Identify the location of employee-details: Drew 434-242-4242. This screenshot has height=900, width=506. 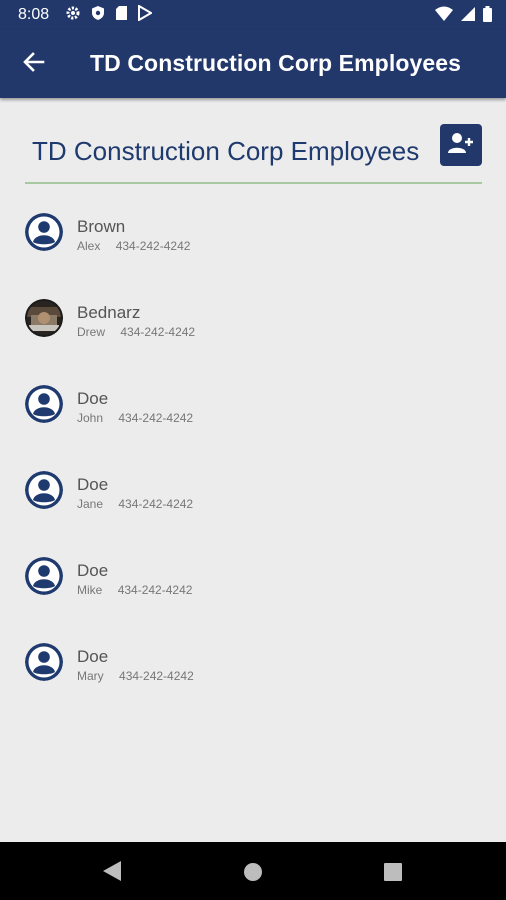
(136, 332).